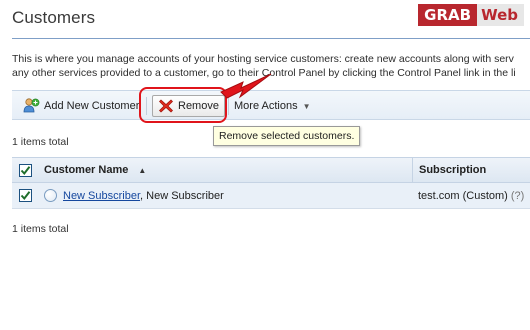 The height and width of the screenshot is (330, 530). I want to click on row-checkbox, so click(25, 195).